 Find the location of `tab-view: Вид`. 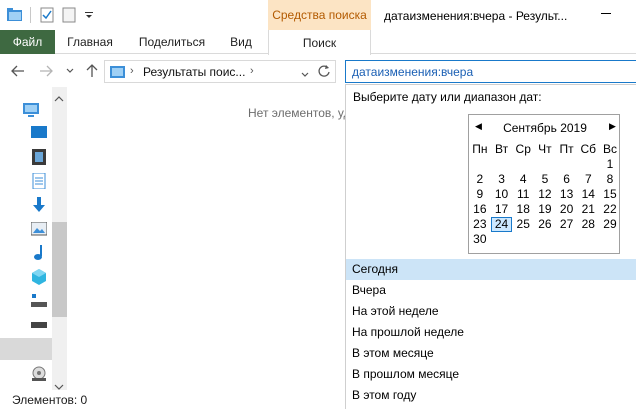

tab-view: Вид is located at coordinates (241, 42).